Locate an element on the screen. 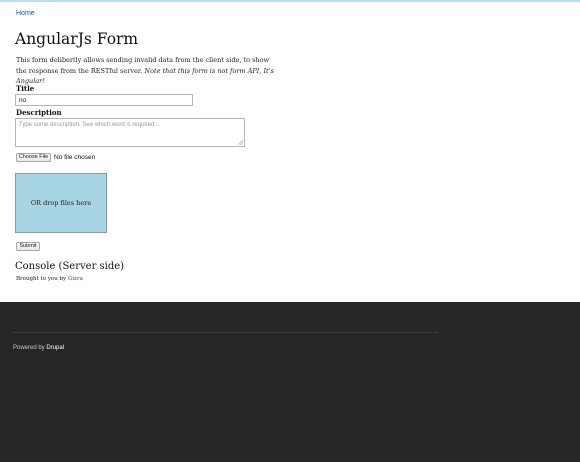  title-input: no is located at coordinates (104, 100).